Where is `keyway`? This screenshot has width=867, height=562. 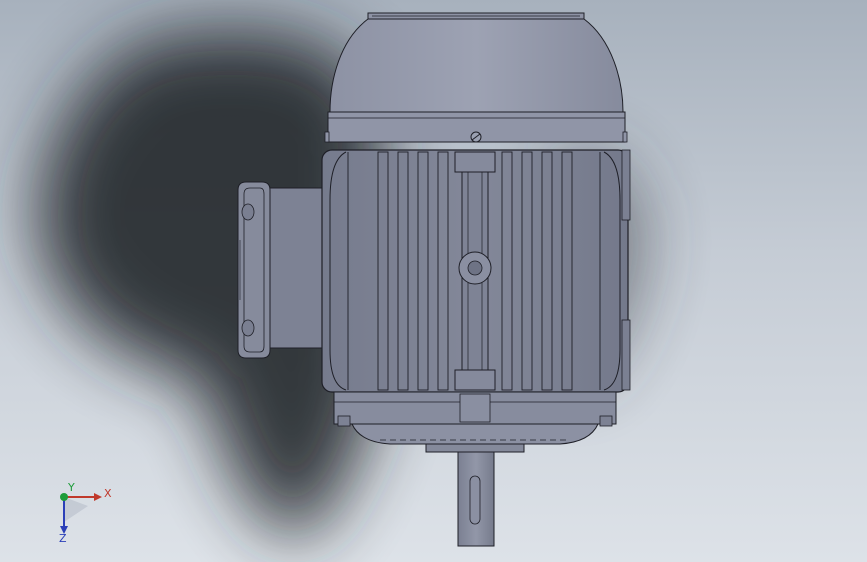
keyway is located at coordinates (475, 500).